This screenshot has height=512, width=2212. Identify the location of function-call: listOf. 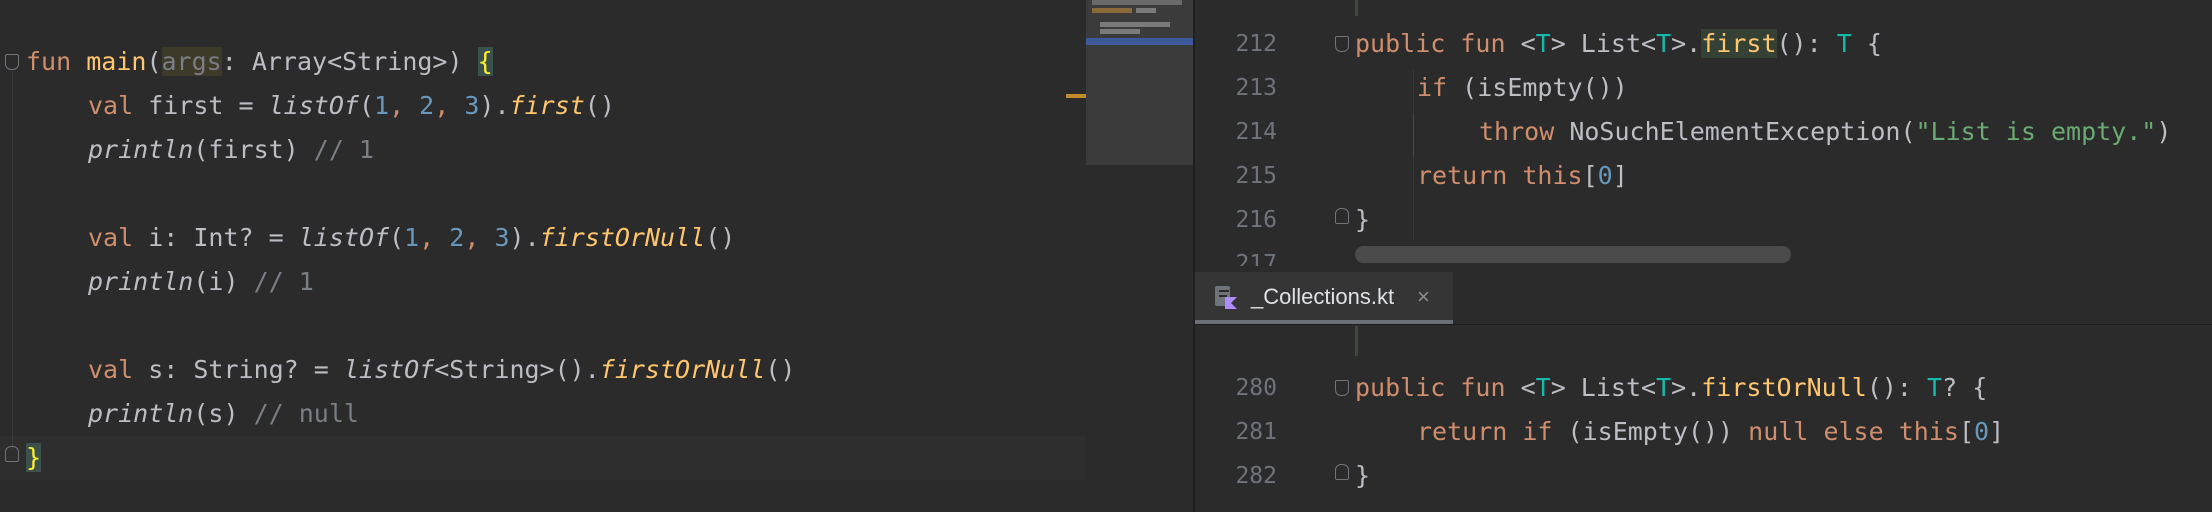
(344, 237).